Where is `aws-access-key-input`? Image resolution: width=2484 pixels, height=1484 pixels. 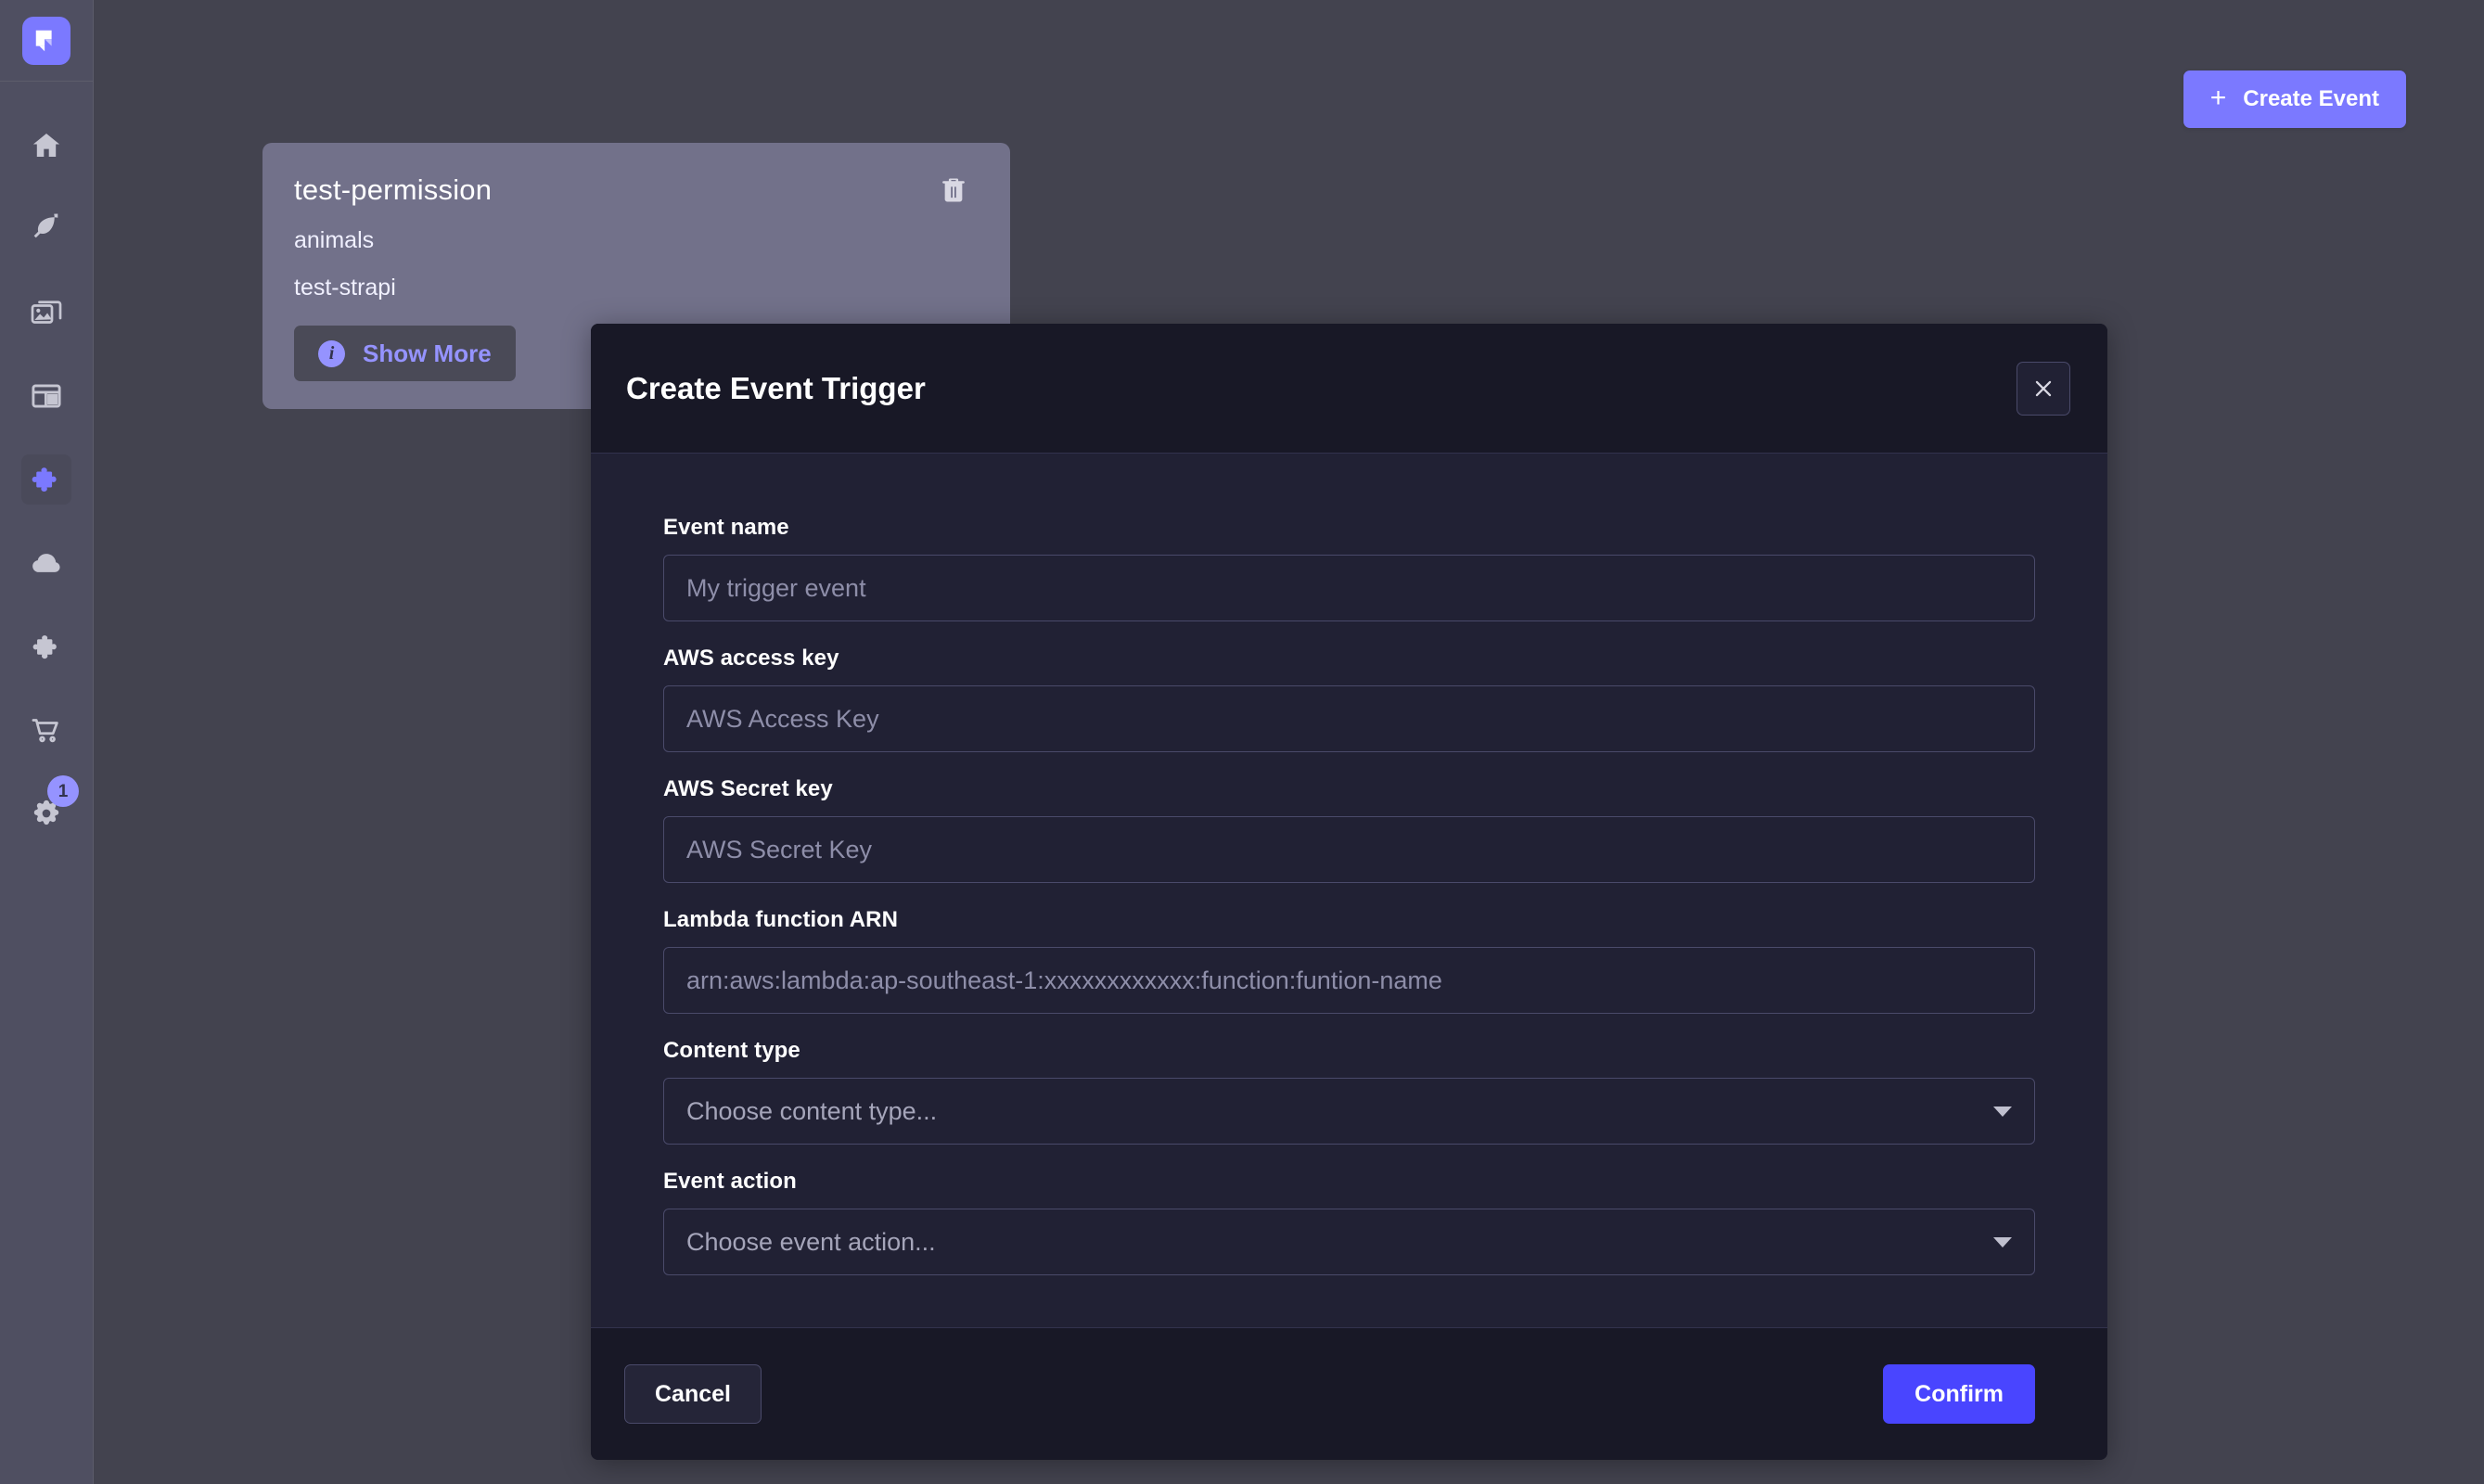
aws-access-key-input is located at coordinates (1349, 718).